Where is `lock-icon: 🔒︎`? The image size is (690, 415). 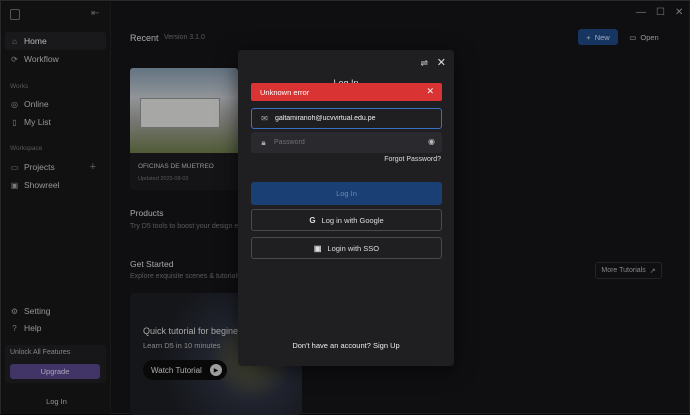 lock-icon: 🔒︎ is located at coordinates (263, 142).